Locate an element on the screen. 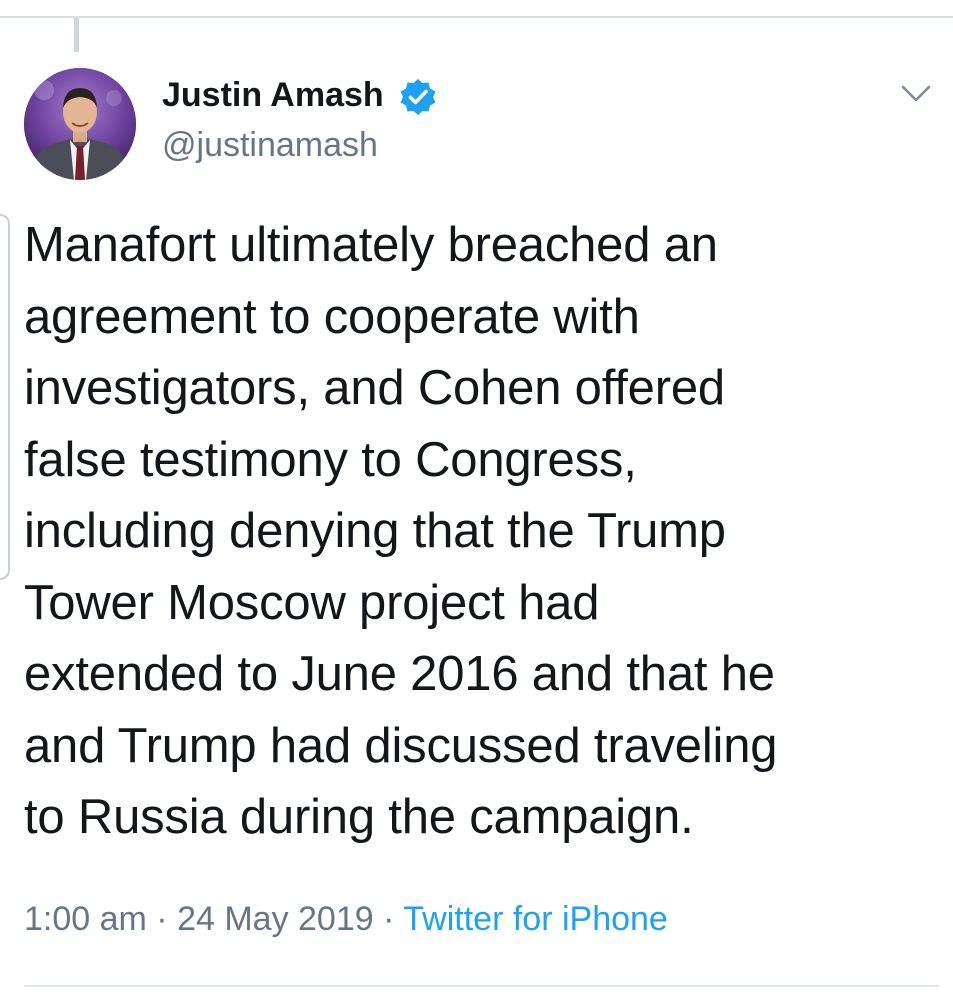 This screenshot has height=1000, width=953. author-handle: @justinamash is located at coordinates (270, 145).